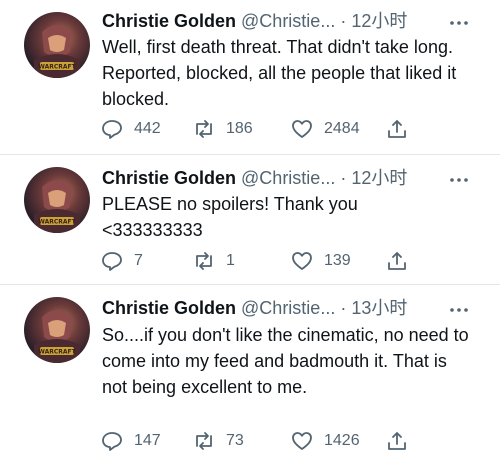  What do you see at coordinates (138, 260) in the screenshot?
I see `reply-count: 7` at bounding box center [138, 260].